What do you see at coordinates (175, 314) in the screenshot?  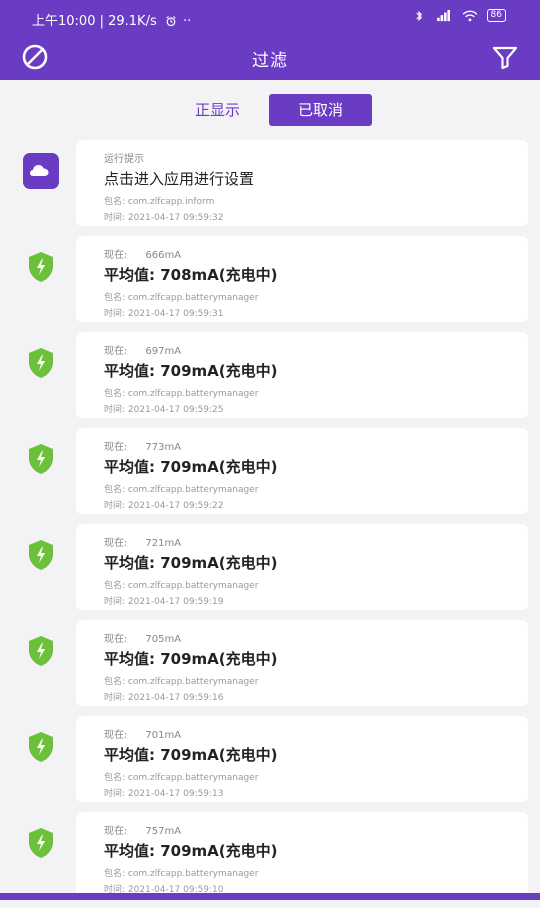 I see `timestamp: 2021-04-17 09:59:31` at bounding box center [175, 314].